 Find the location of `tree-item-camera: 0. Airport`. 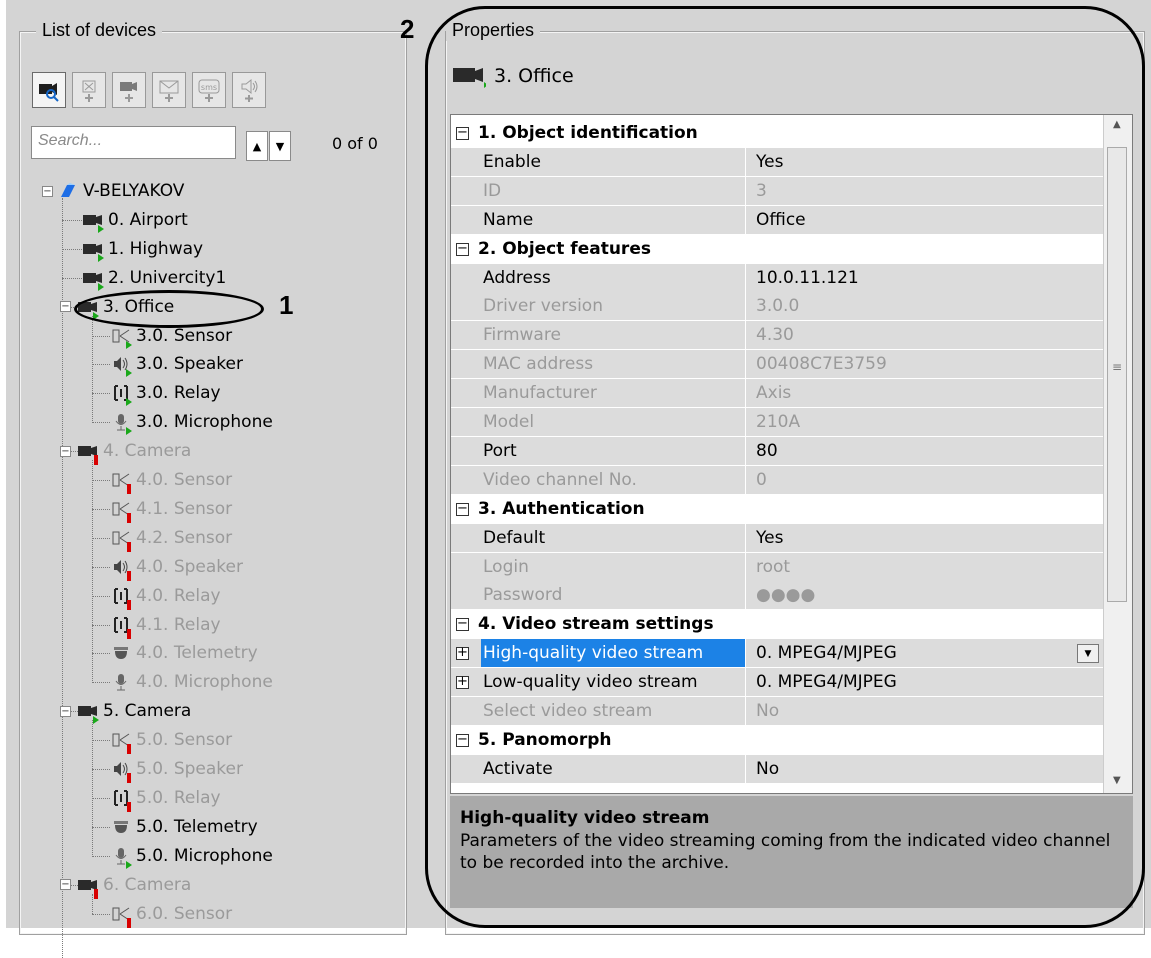

tree-item-camera: 0. Airport is located at coordinates (135, 220).